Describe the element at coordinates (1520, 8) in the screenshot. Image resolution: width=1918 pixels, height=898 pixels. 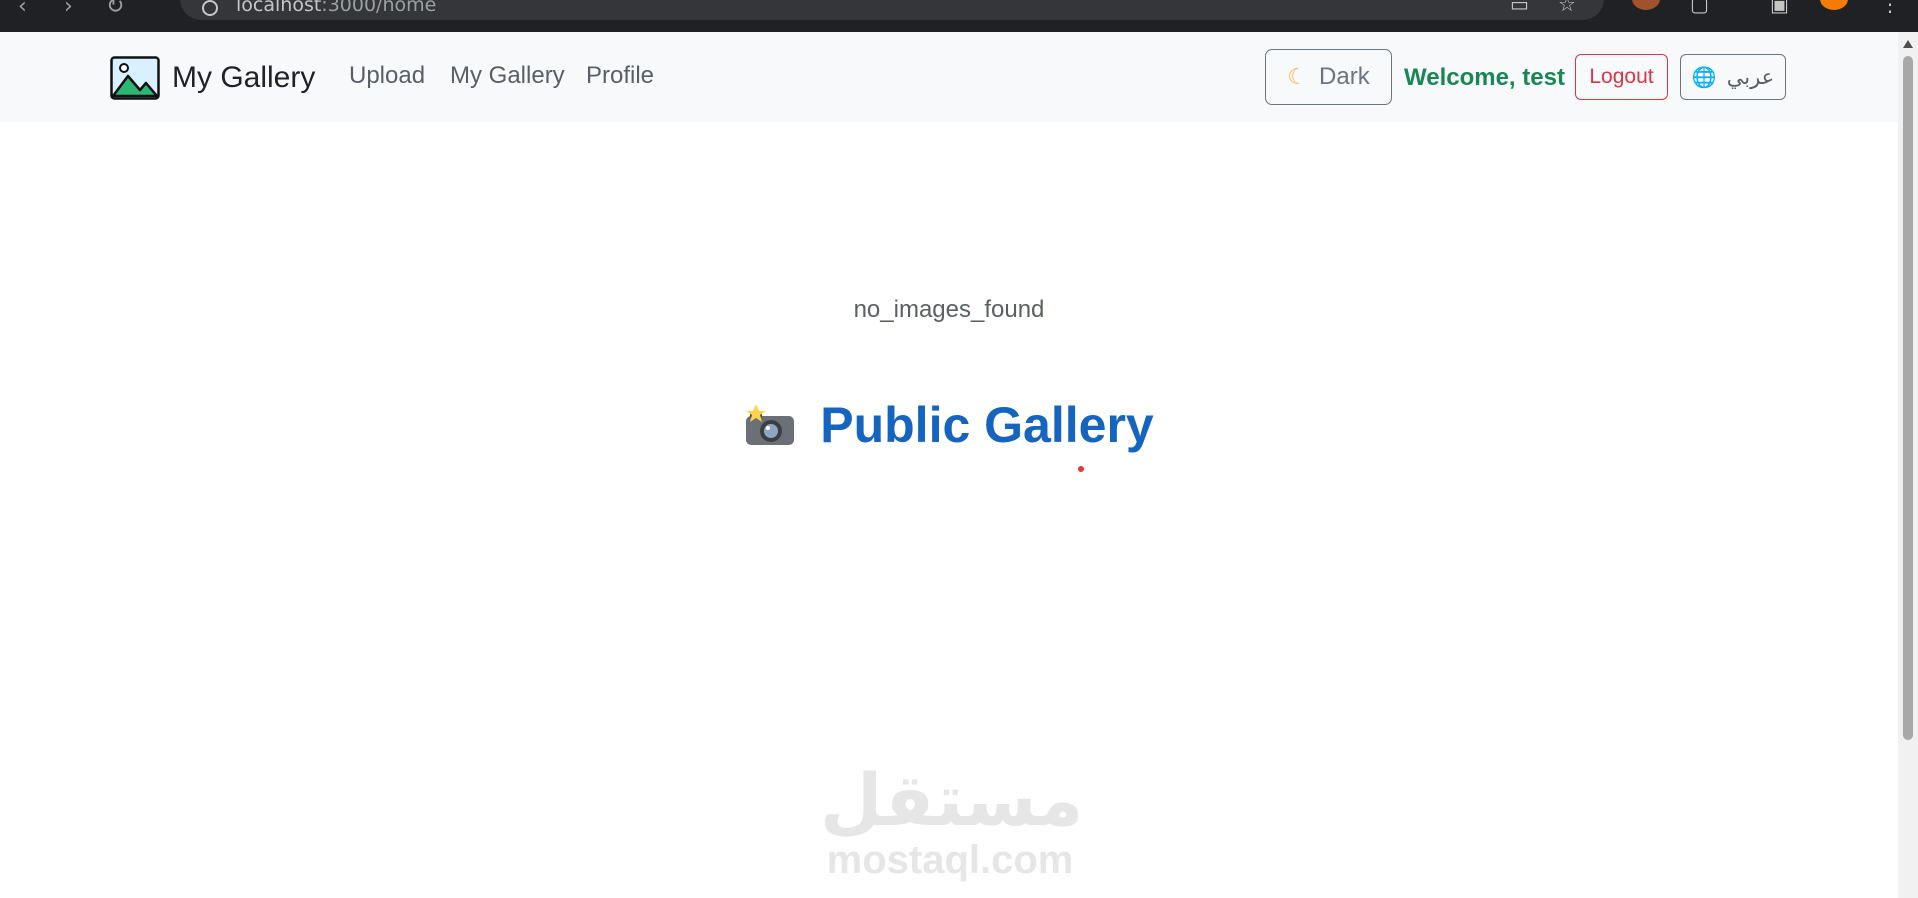
I see `install-app-icon: ▭` at that location.